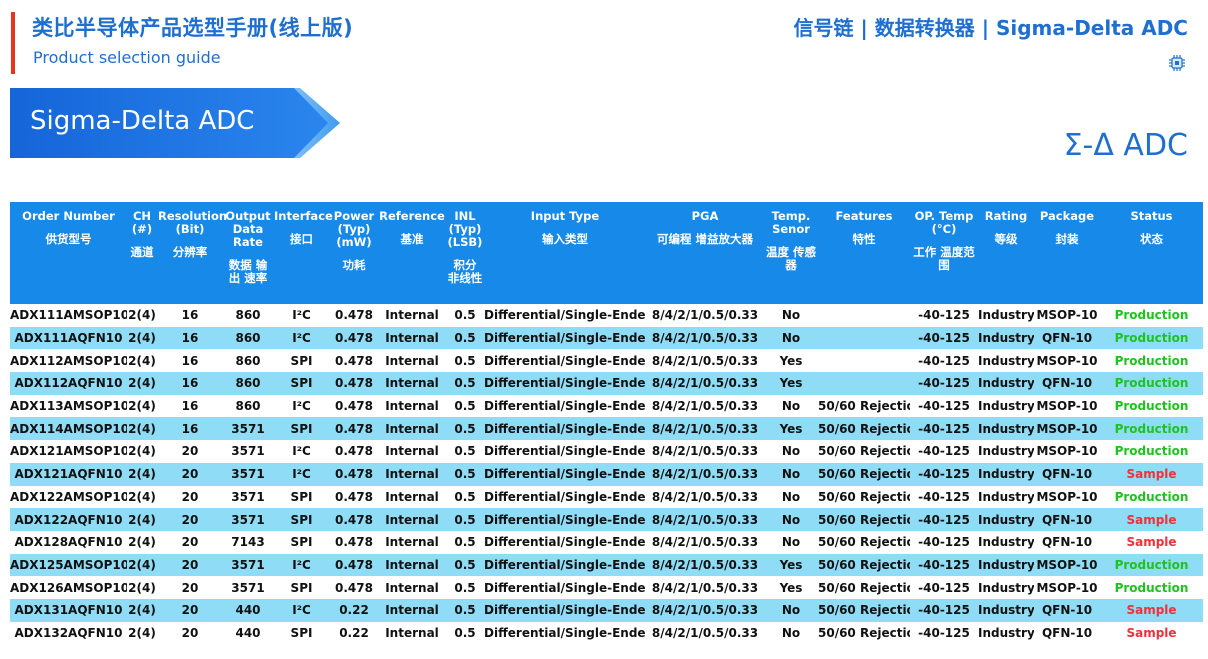  I want to click on column-header: Status 状态, so click(1151, 253).